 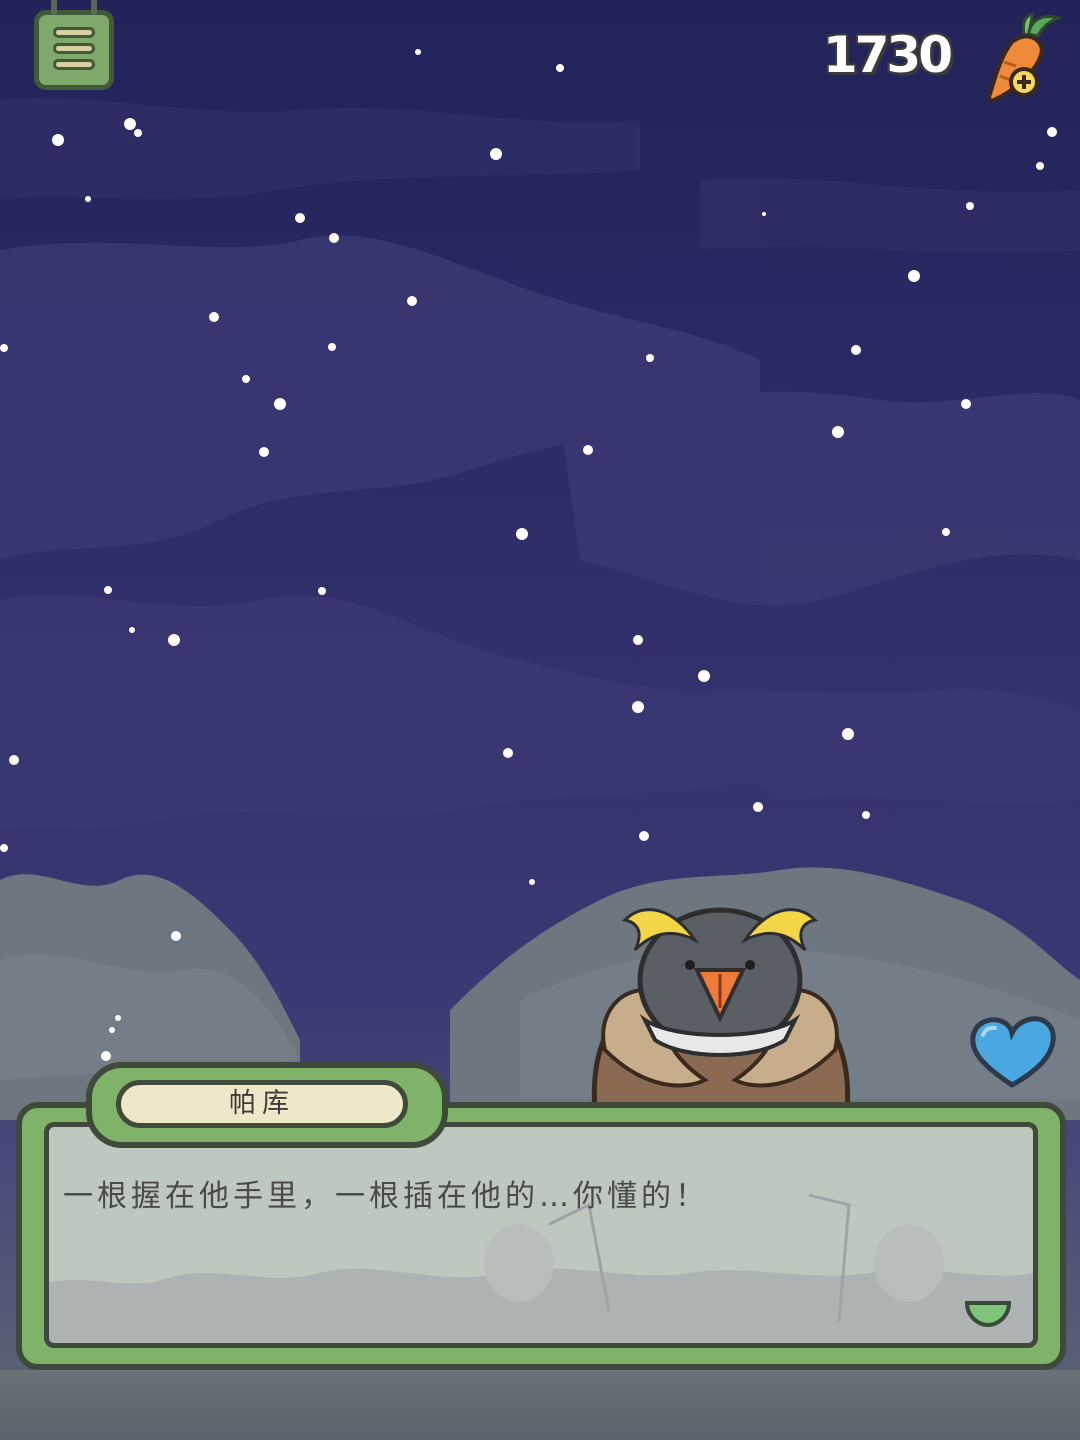 What do you see at coordinates (94, 7) in the screenshot?
I see `hanger-hook-right` at bounding box center [94, 7].